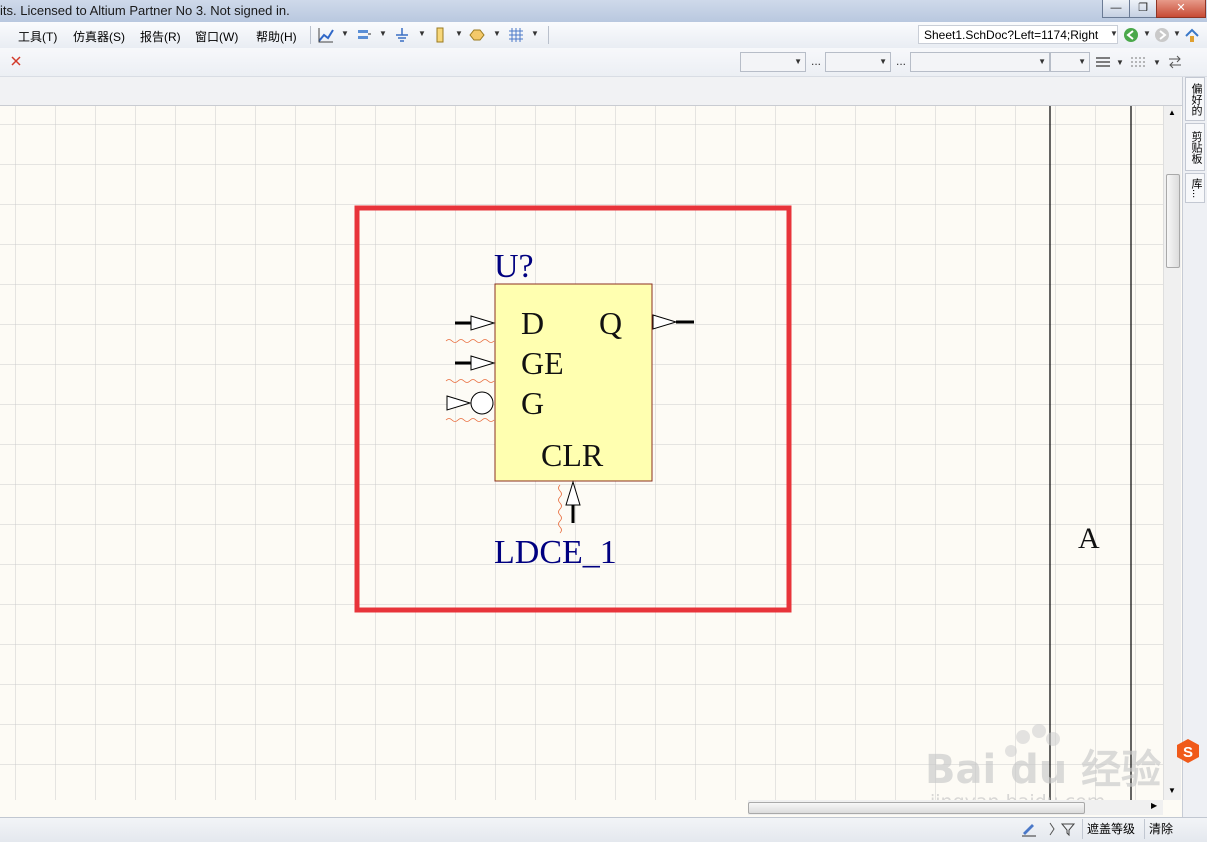 This screenshot has height=842, width=1207. I want to click on minimize-icon: —, so click(1116, 8).